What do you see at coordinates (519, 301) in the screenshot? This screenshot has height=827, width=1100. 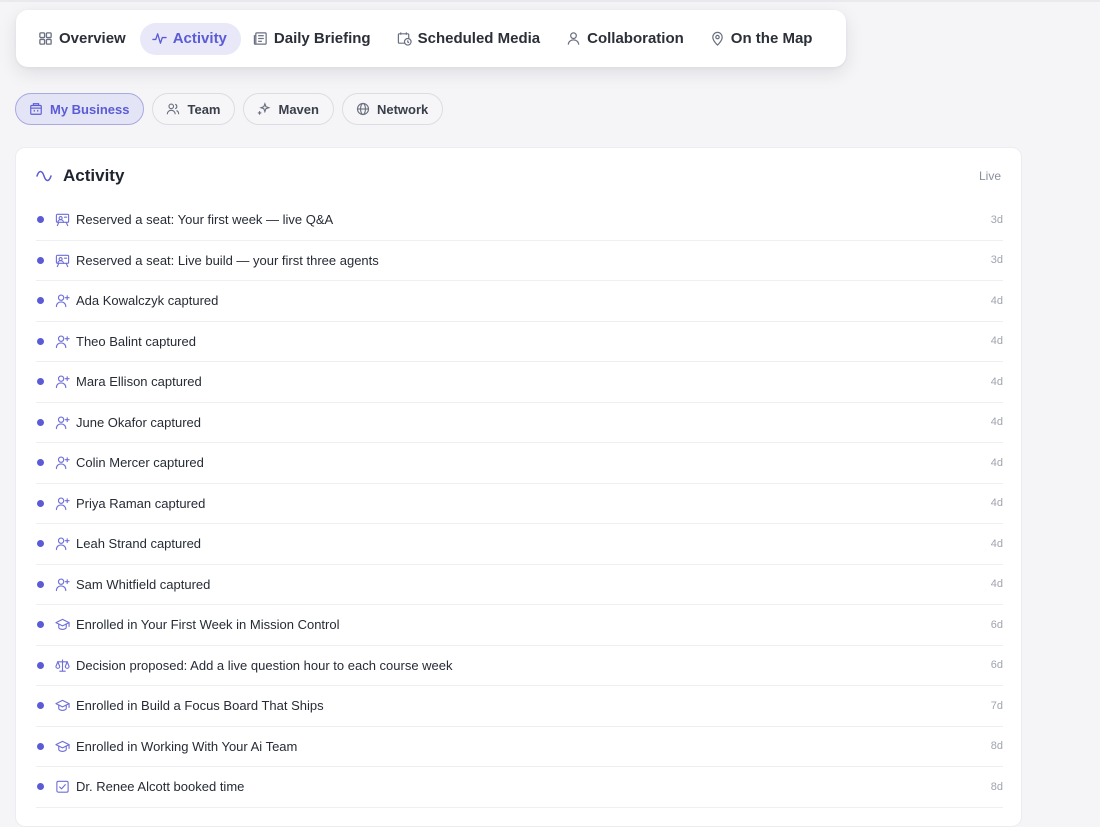 I see `activity-row: Ada Kowalczyk captured 4d` at bounding box center [519, 301].